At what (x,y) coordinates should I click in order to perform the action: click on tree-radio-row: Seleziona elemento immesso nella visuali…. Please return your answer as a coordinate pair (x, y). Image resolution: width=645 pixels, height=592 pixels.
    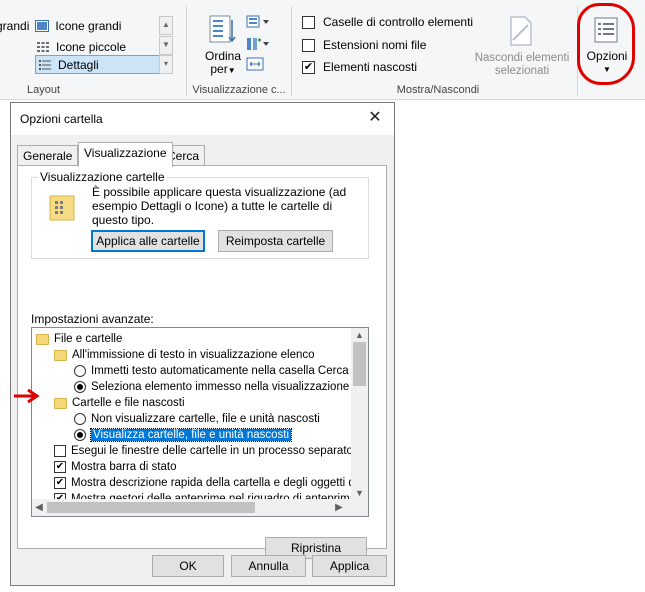
    Looking at the image, I should click on (211, 387).